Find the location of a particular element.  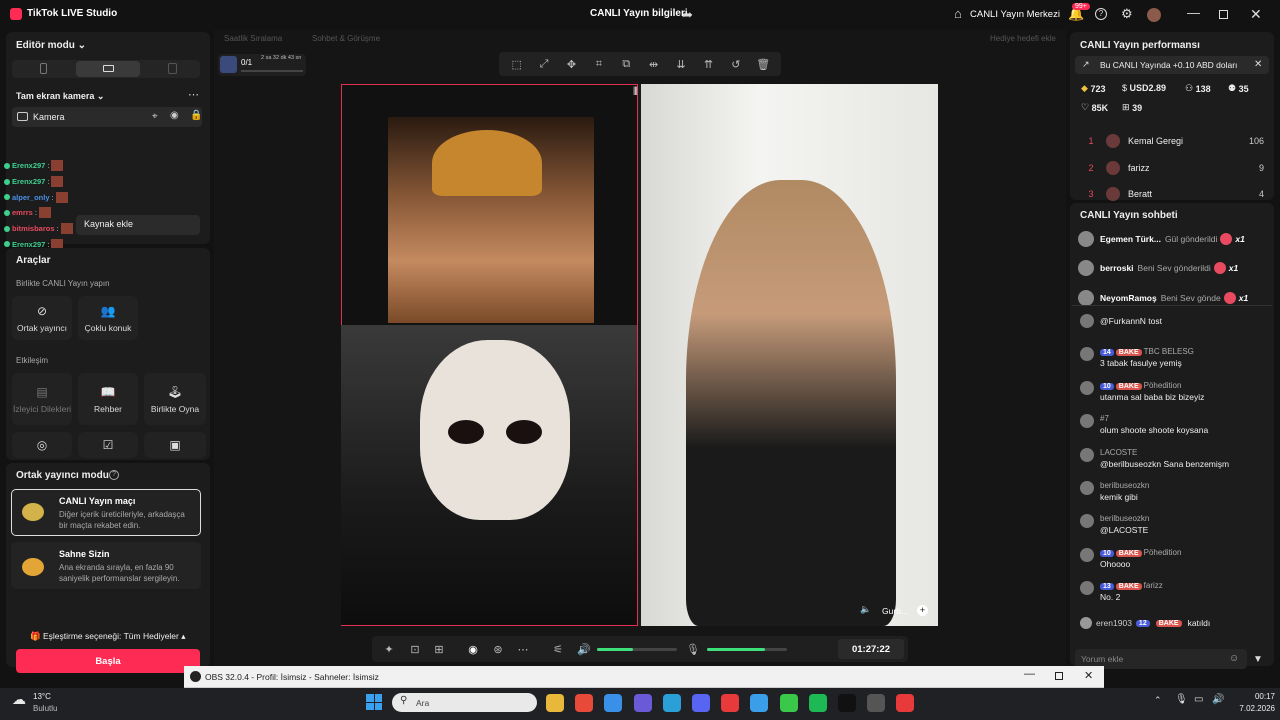

chrome-alt-icon is located at coordinates (788, 703).